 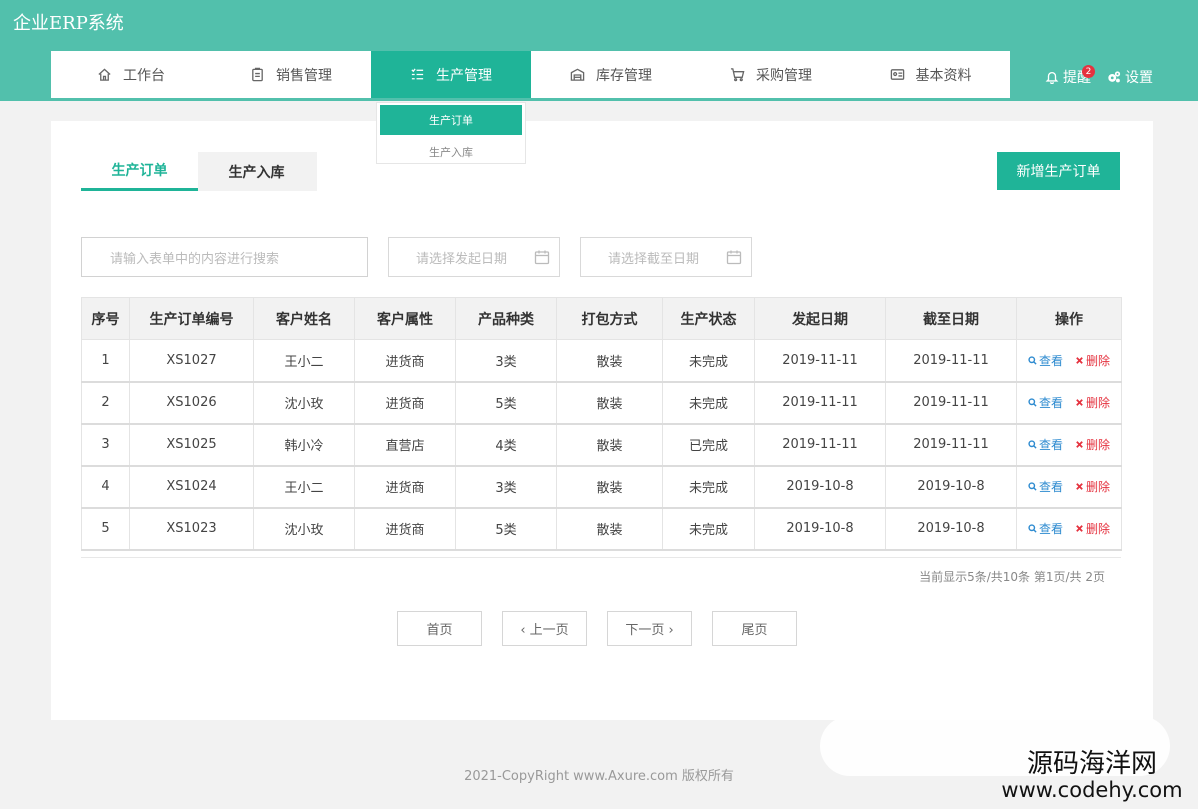 I want to click on production-dropdown-menu: 生产订单 生产入库, so click(x=451, y=133).